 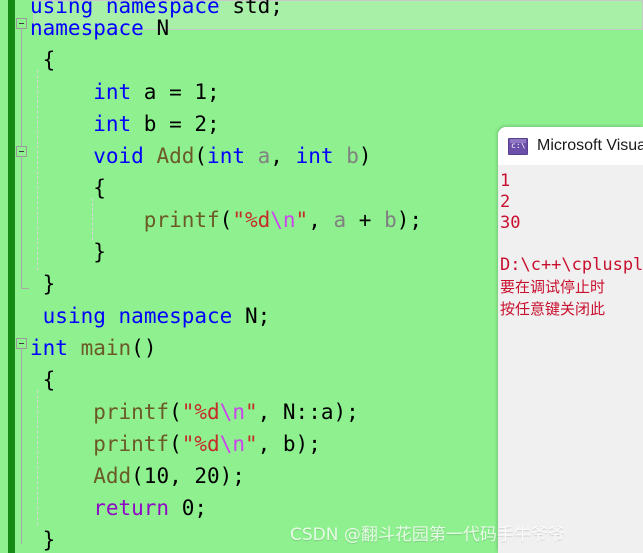 I want to click on code-line: namespace N, so click(x=99, y=28).